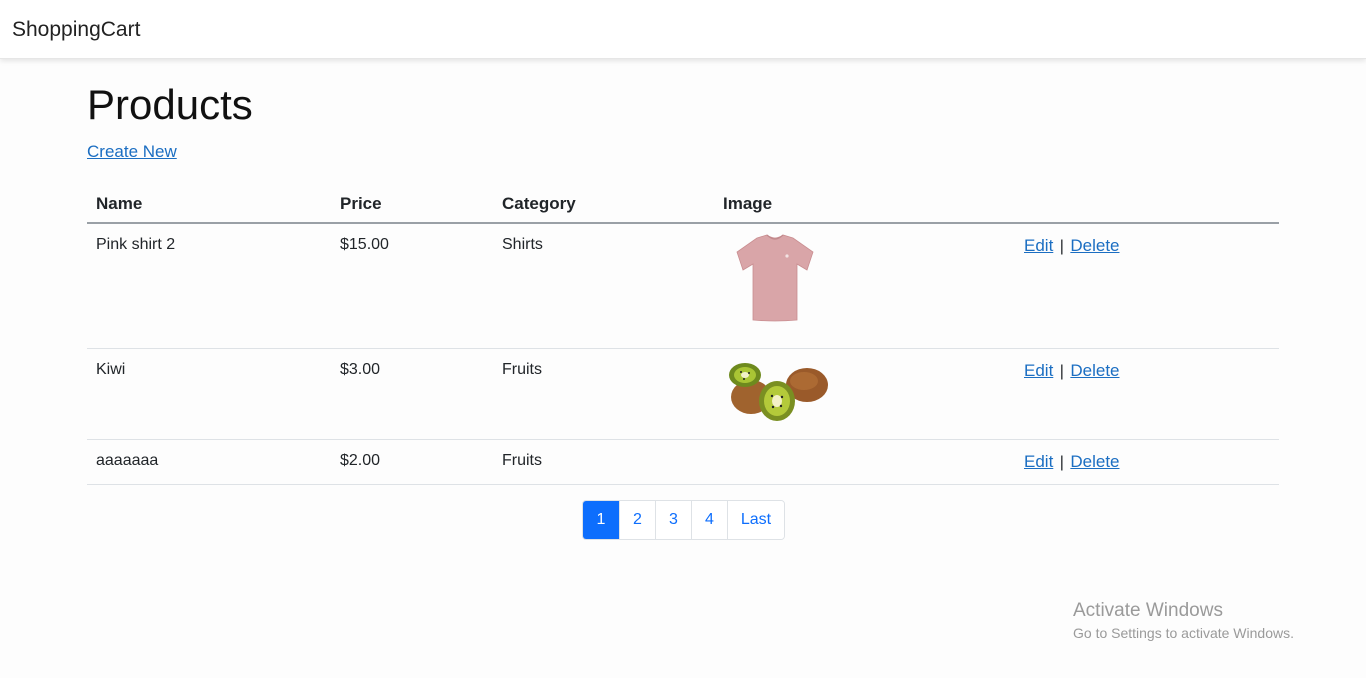 The width and height of the screenshot is (1366, 678). Describe the element at coordinates (603, 286) in the screenshot. I see `cell-category: Shirts` at that location.